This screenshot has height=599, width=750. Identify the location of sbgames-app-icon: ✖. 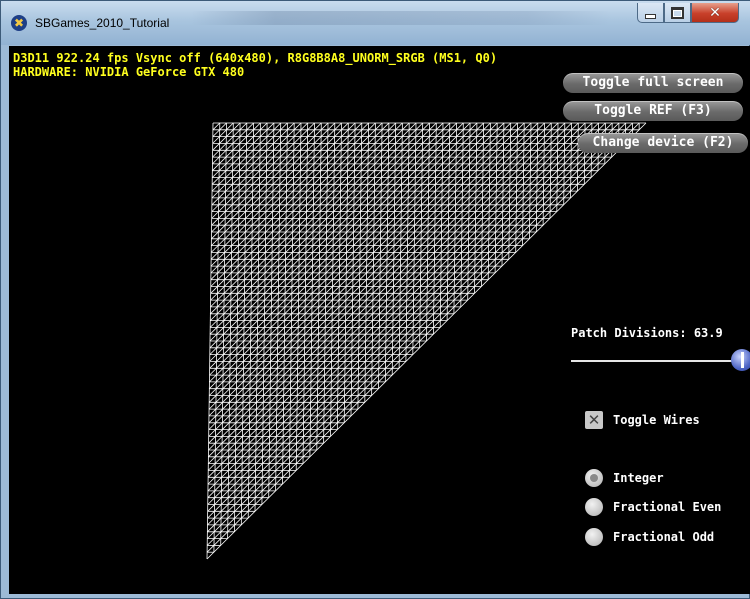
(19, 23).